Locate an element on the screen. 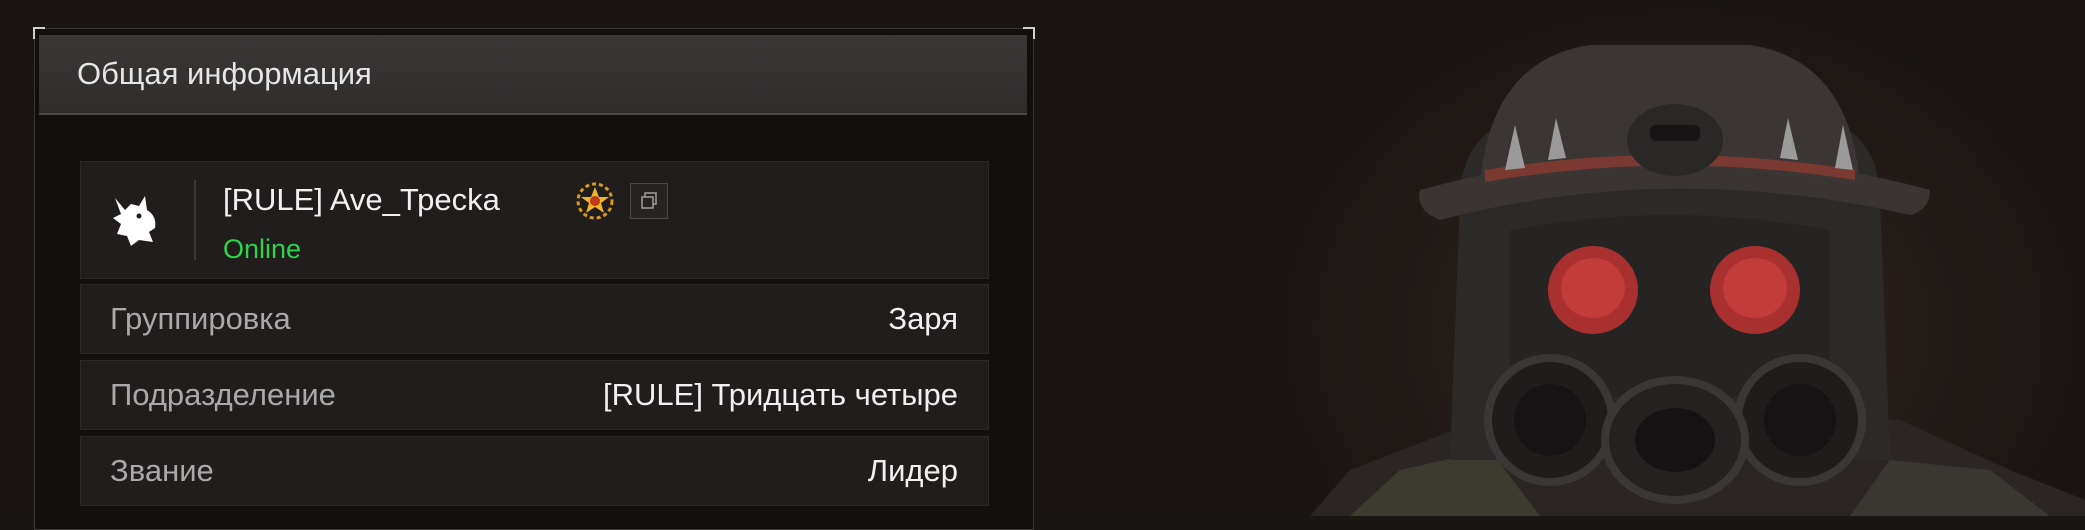  player-profile-card: [RULE] Ave_Трecka Online is located at coordinates (534, 220).